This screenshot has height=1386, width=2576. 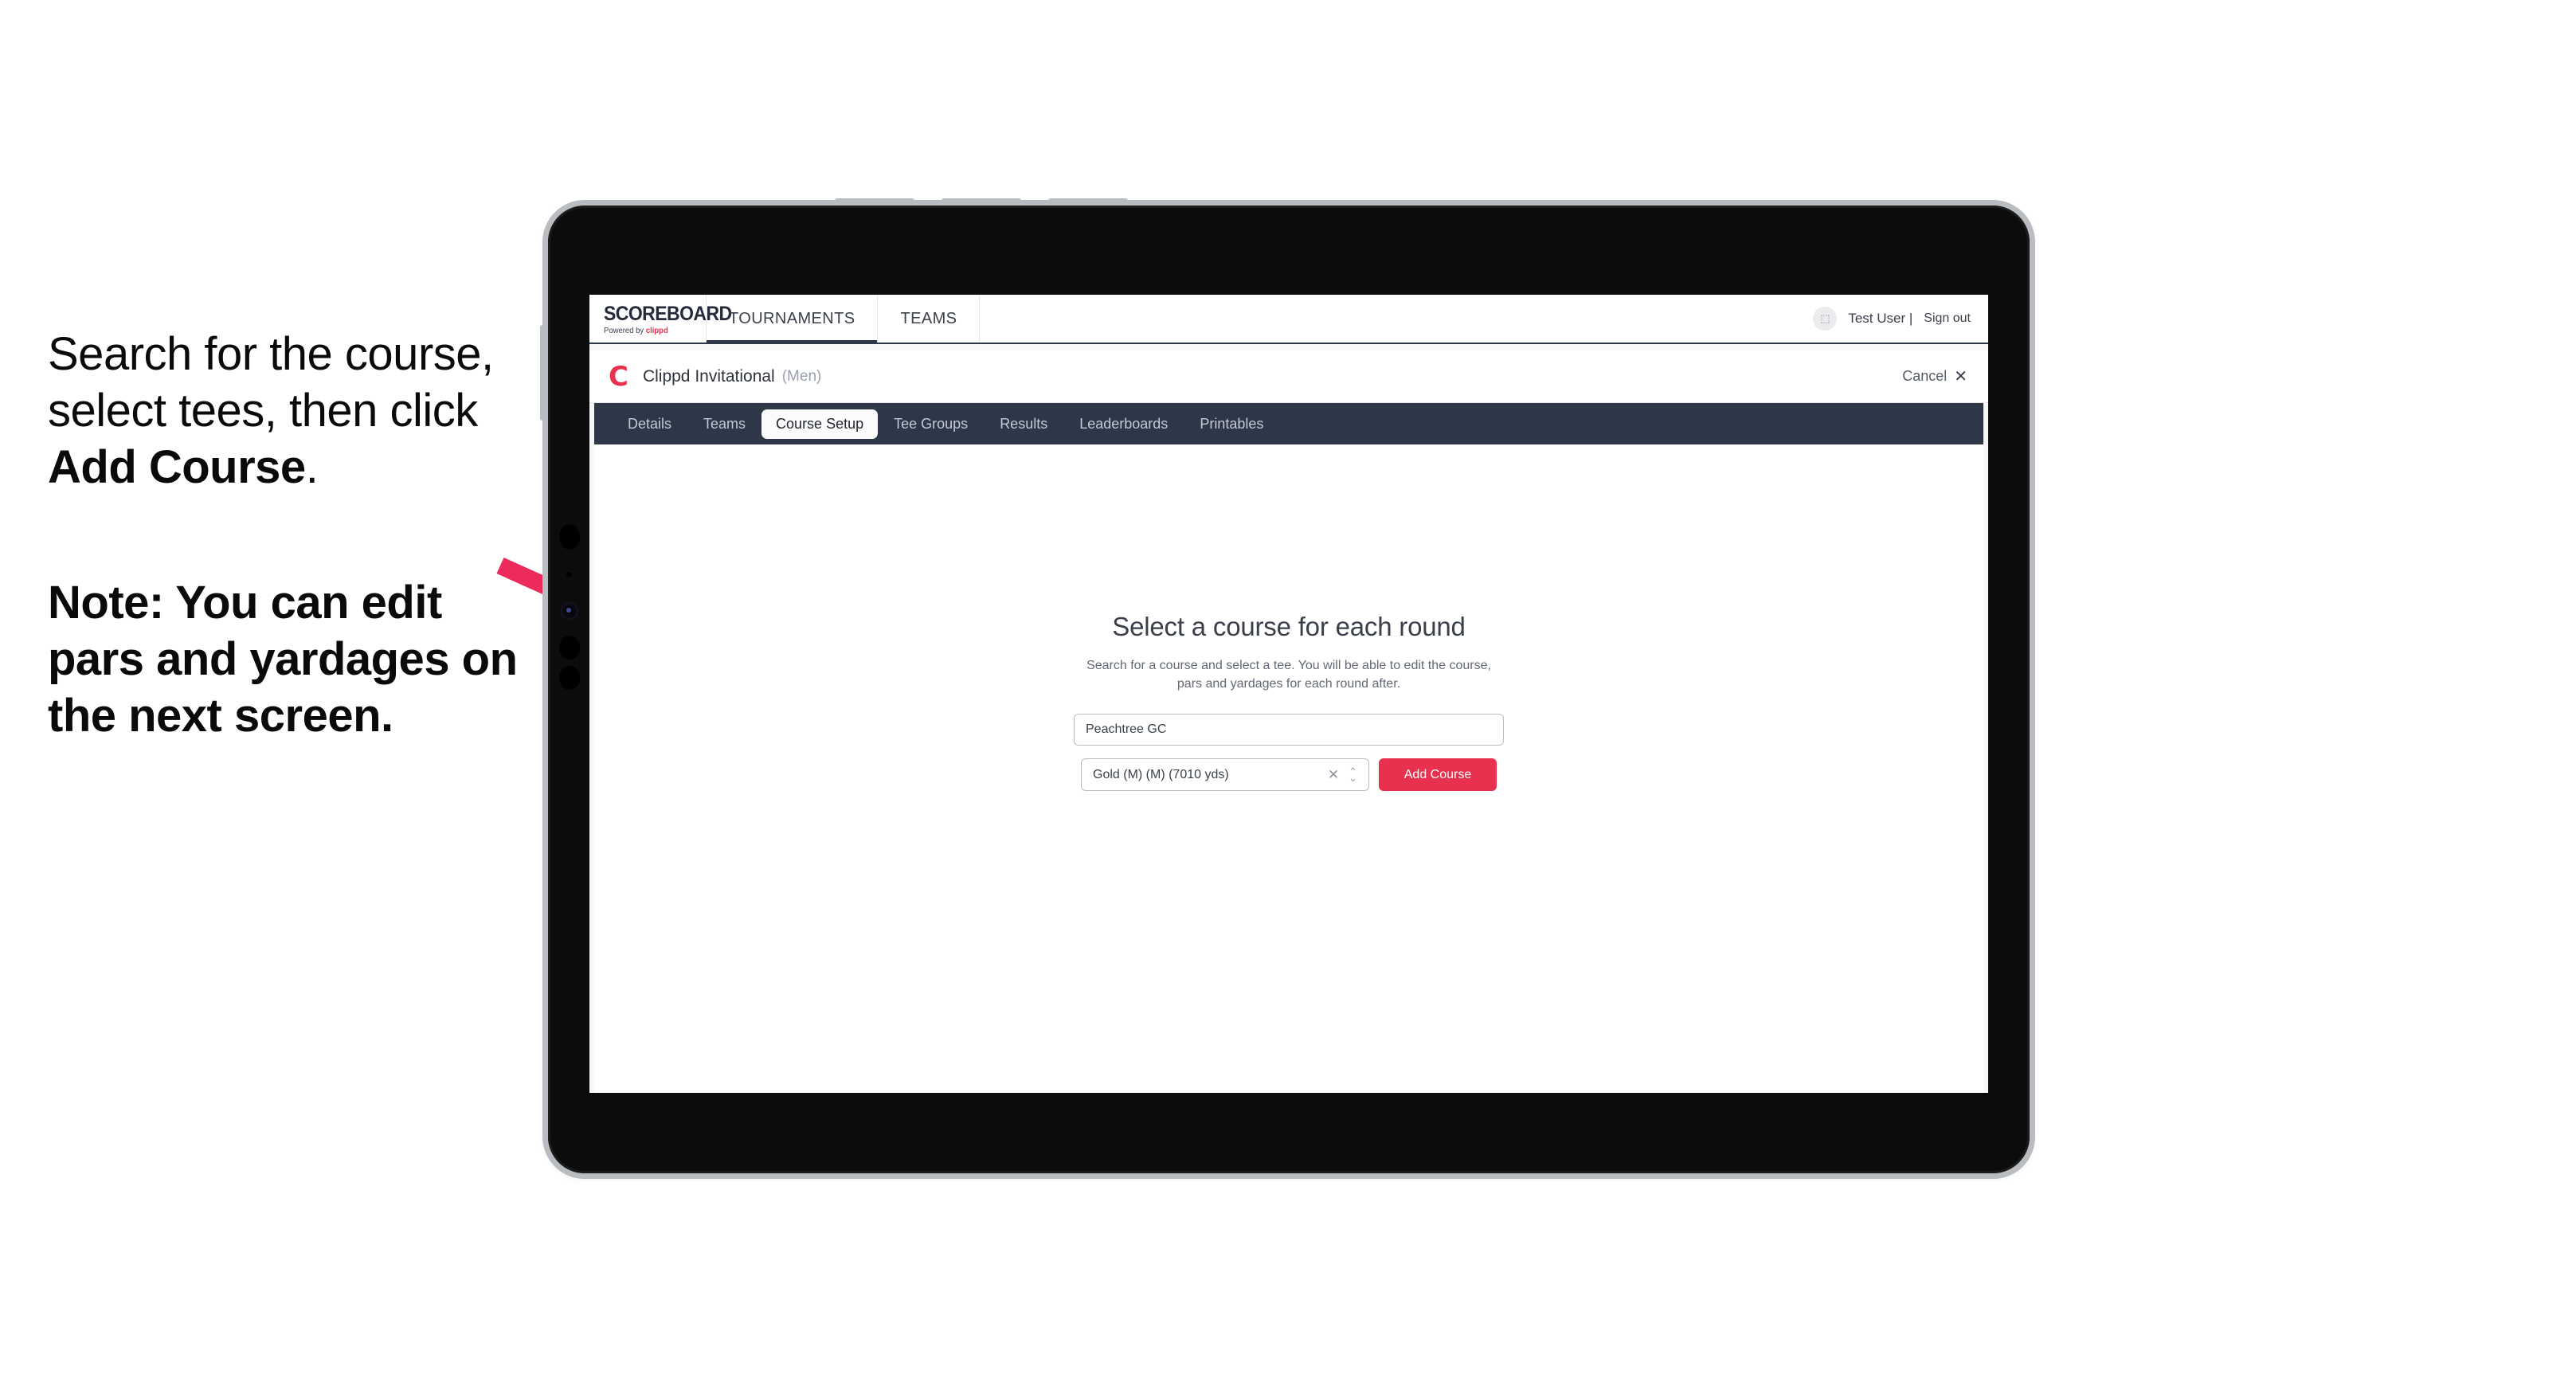 What do you see at coordinates (1231, 423) in the screenshot?
I see `tab-printables: Printables` at bounding box center [1231, 423].